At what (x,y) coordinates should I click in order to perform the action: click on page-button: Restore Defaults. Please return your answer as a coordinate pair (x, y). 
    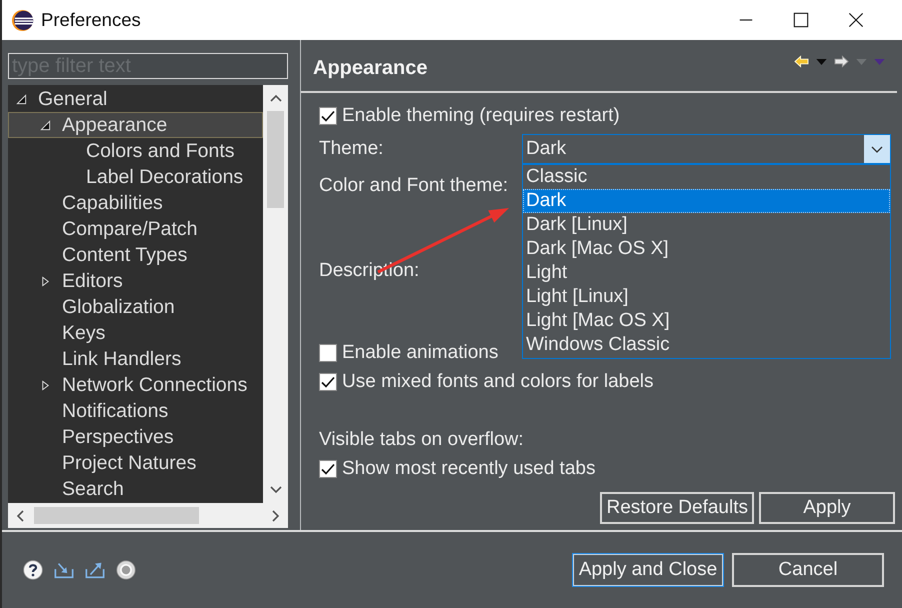
    Looking at the image, I should click on (677, 508).